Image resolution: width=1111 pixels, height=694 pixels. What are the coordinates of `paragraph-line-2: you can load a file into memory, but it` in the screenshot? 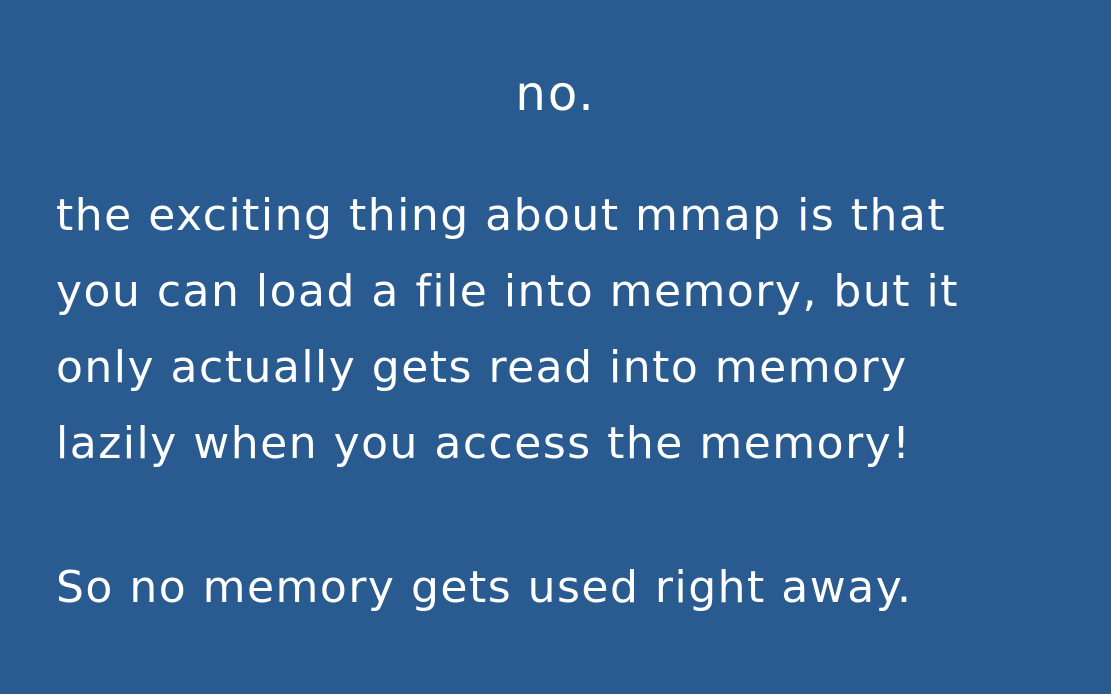 It's located at (507, 291).